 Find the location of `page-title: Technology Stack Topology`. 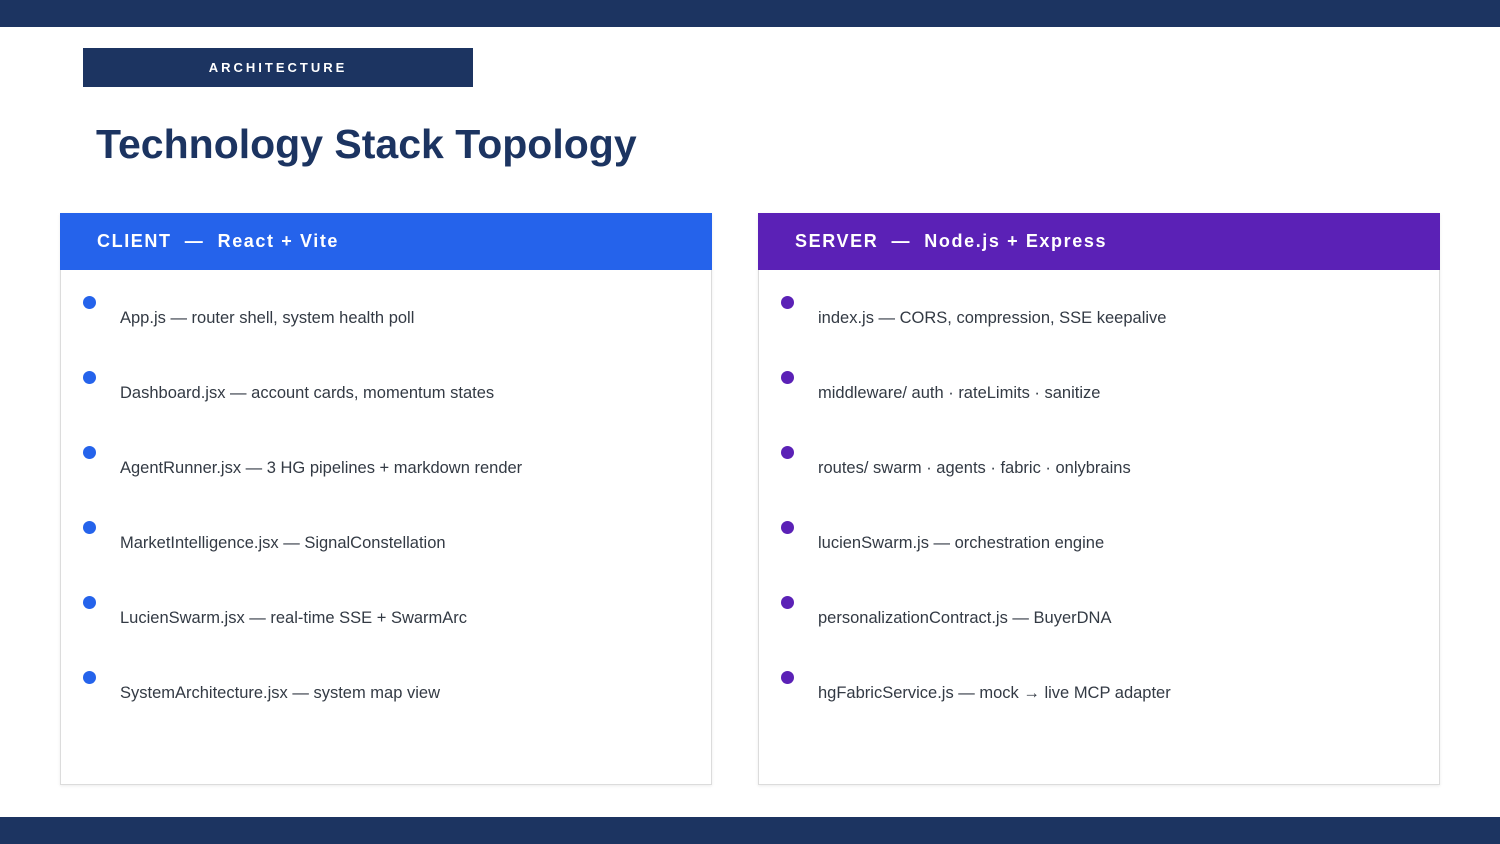

page-title: Technology Stack Topology is located at coordinates (366, 144).